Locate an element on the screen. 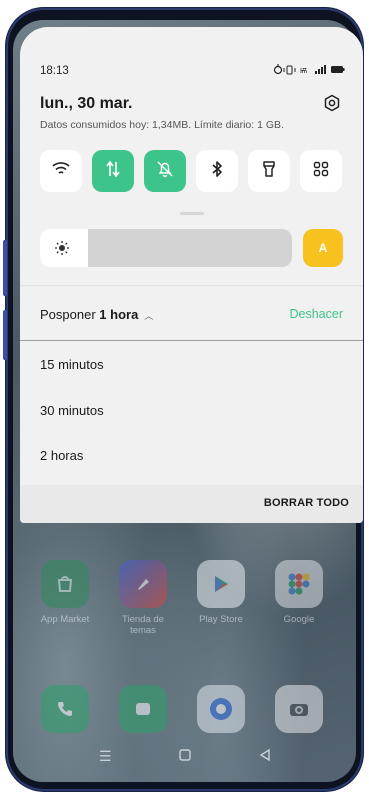  tile-flashlight is located at coordinates (269, 171).